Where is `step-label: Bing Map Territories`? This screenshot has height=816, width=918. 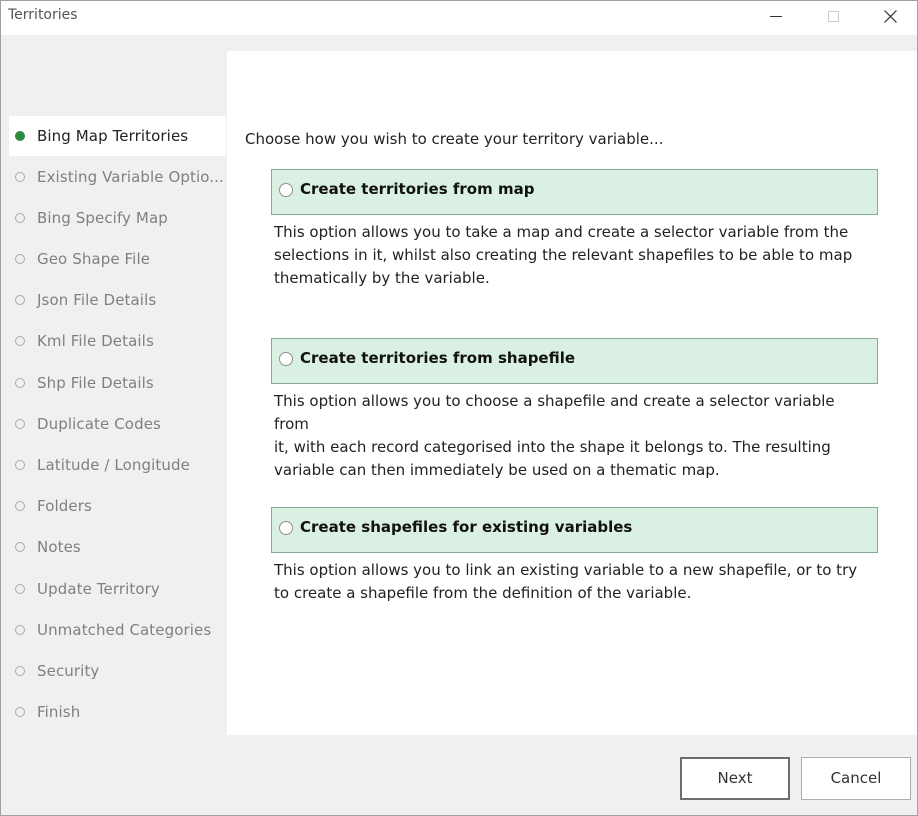 step-label: Bing Map Territories is located at coordinates (113, 136).